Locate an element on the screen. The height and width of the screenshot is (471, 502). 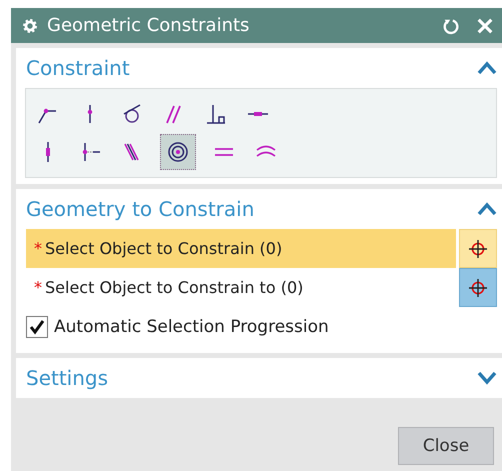
settings-icon is located at coordinates (30, 25).